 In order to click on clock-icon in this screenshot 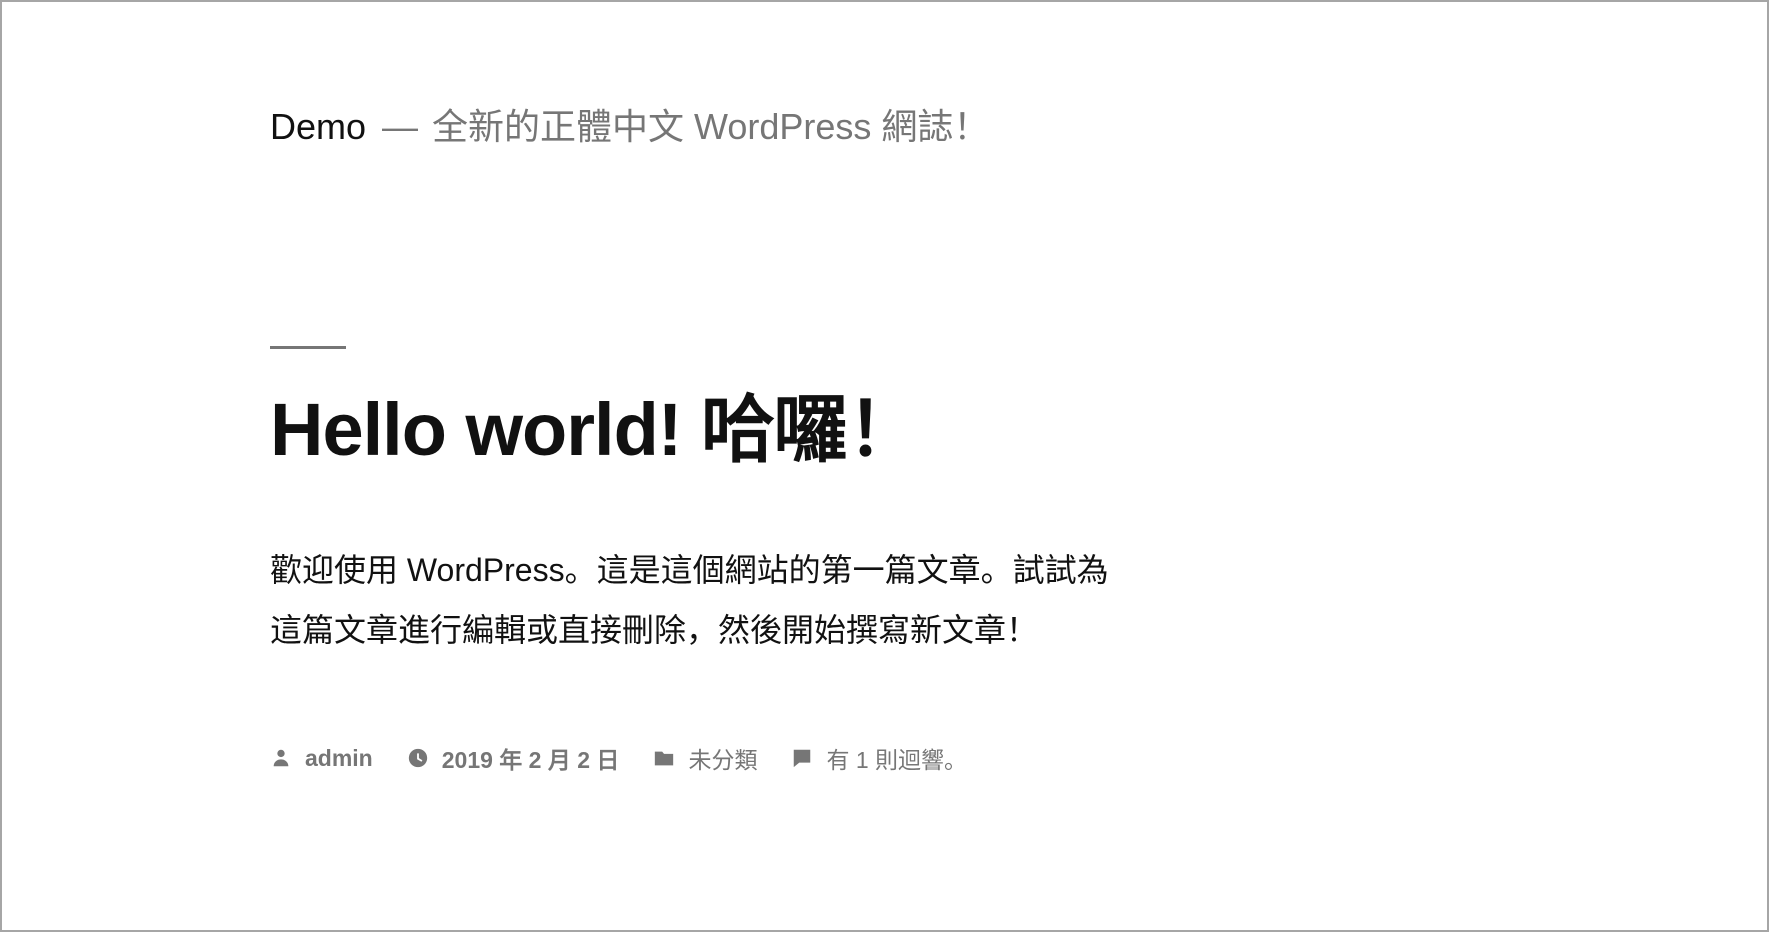, I will do `click(418, 758)`.